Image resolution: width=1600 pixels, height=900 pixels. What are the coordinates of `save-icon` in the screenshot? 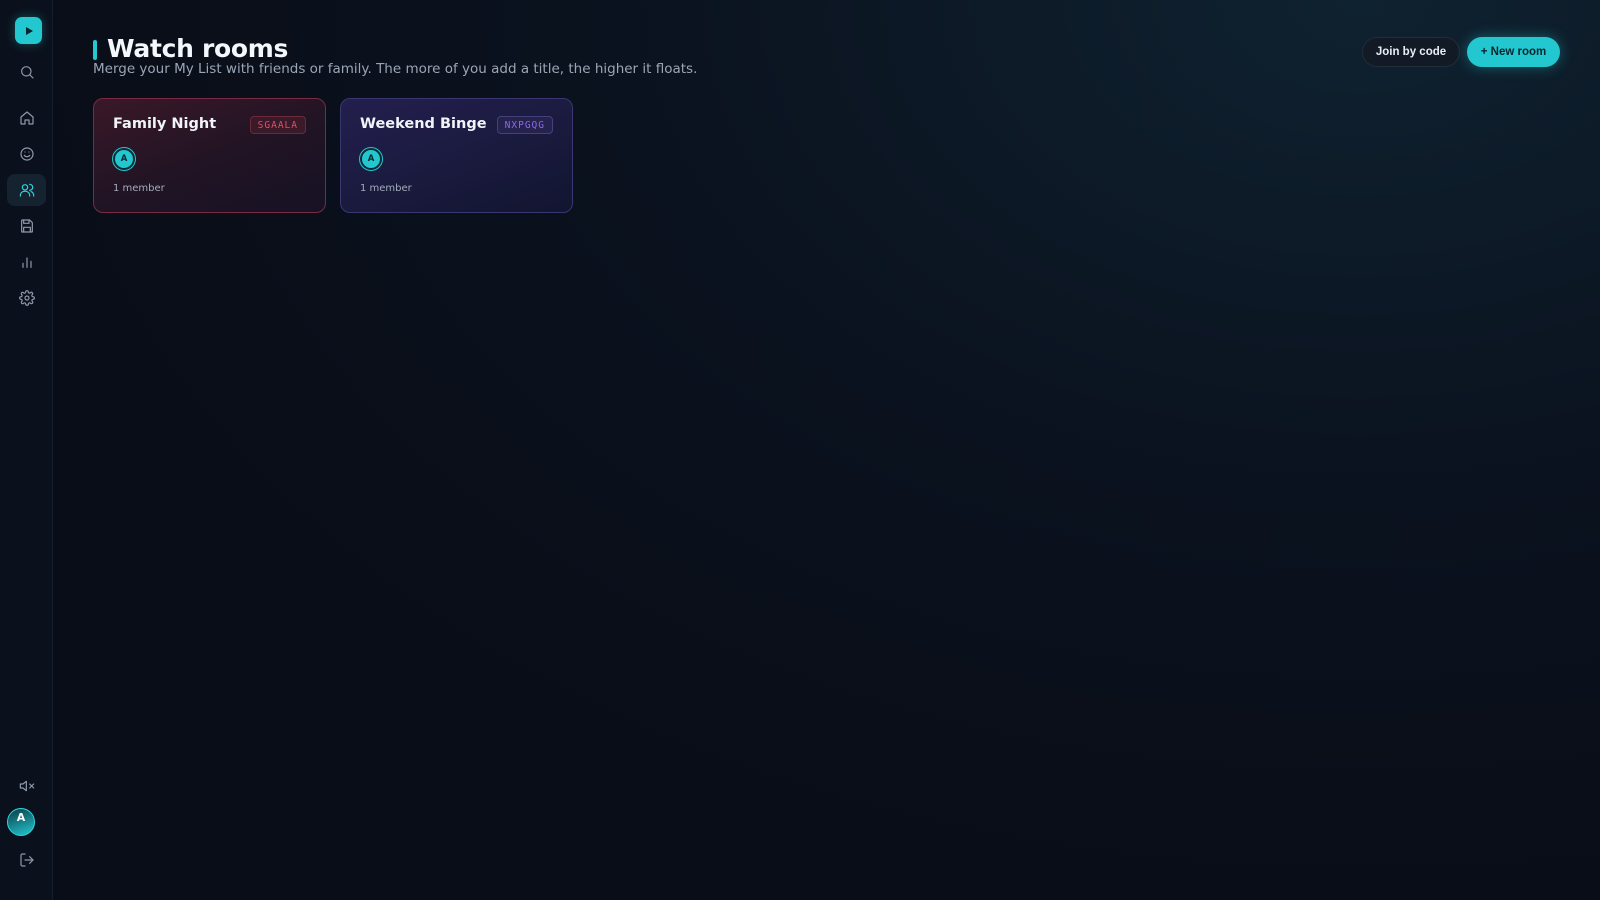 It's located at (26, 226).